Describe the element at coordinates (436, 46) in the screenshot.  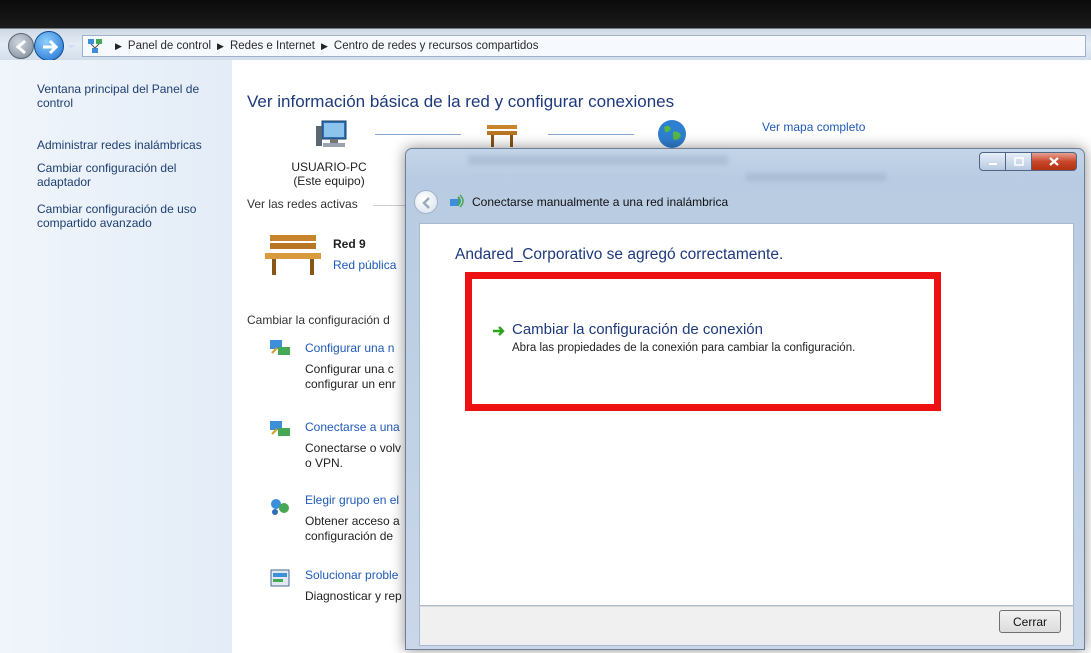
I see `breadcrumb-network-sharing-center: Centro de redes y recursos compartidos` at that location.